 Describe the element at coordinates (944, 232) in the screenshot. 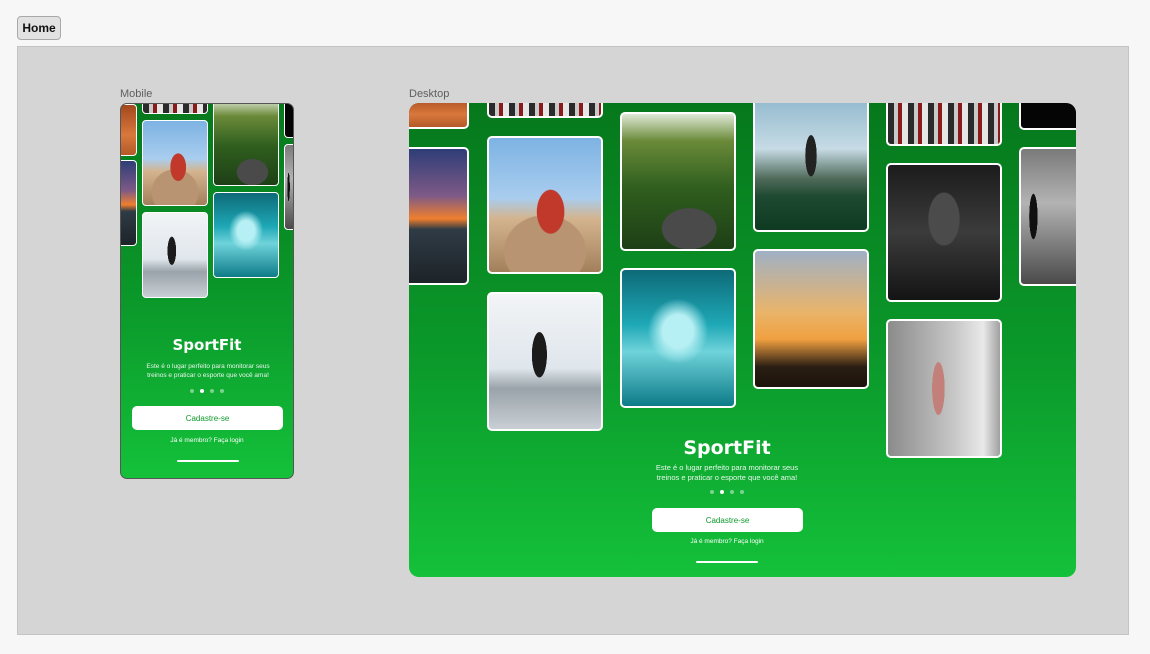

I see `photo-gym` at that location.